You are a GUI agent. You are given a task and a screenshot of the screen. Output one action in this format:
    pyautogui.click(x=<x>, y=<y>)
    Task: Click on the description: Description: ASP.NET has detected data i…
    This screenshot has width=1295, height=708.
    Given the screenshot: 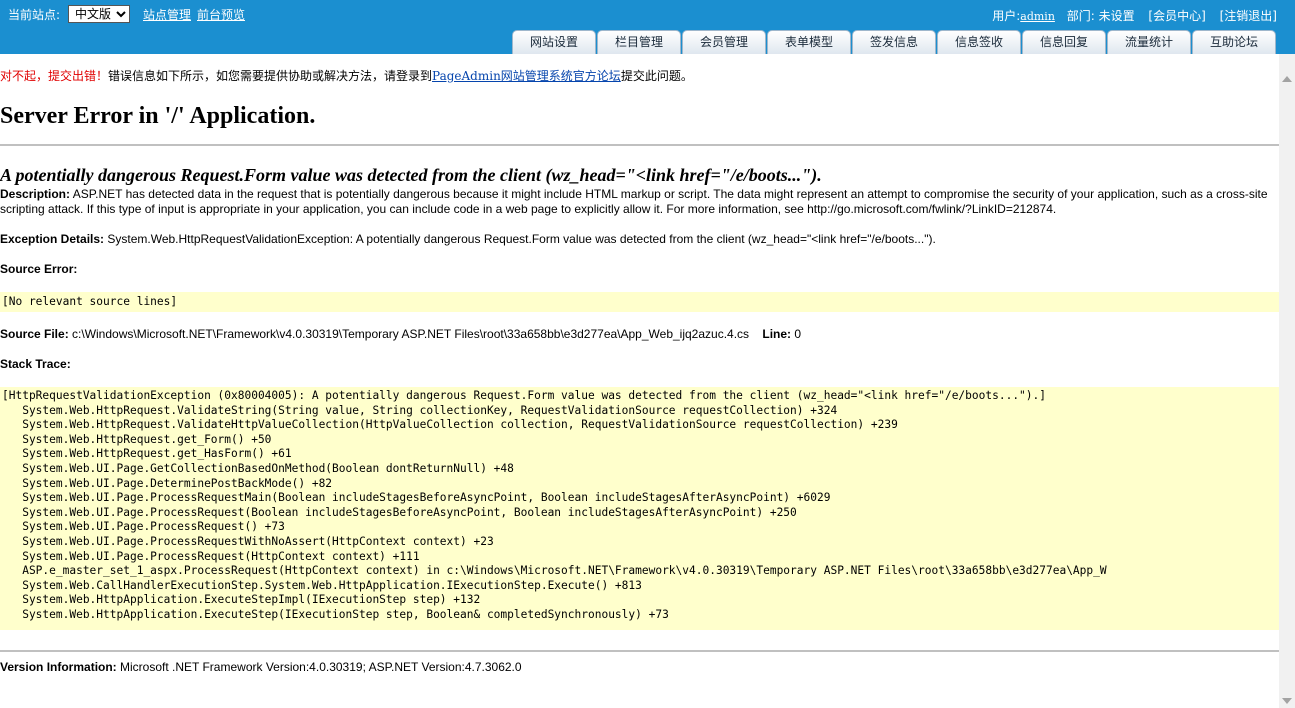 What is the action you would take?
    pyautogui.click(x=635, y=202)
    